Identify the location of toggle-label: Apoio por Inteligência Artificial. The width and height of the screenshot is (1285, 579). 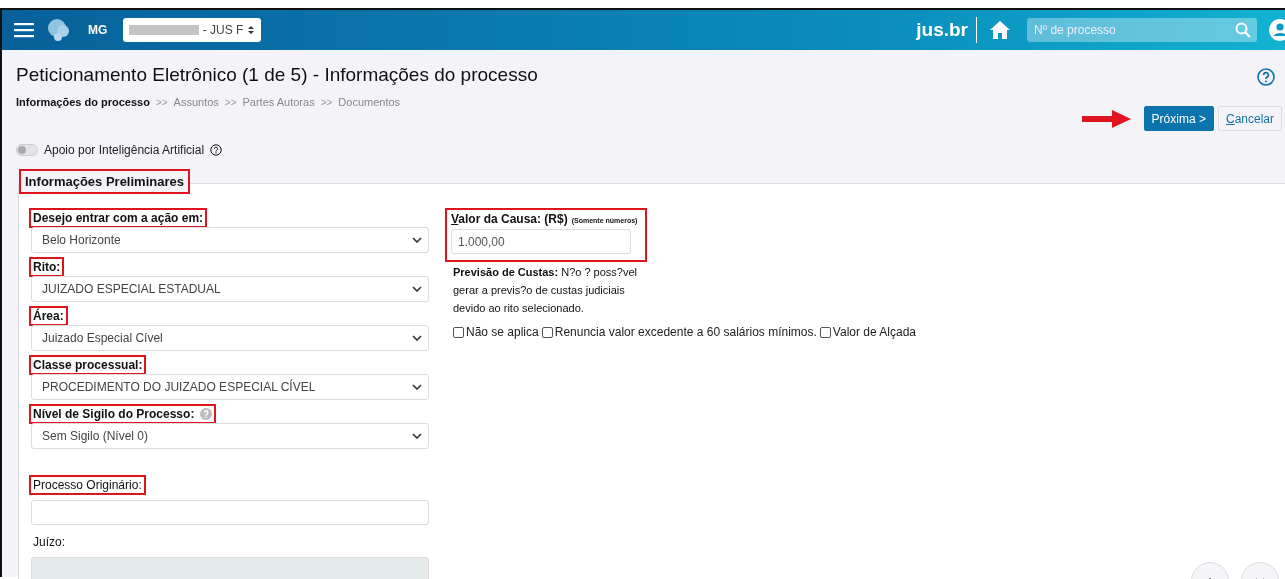
(124, 150).